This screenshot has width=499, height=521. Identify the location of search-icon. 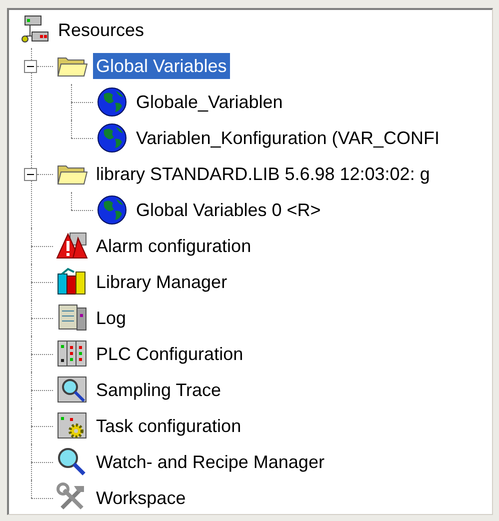
(72, 462).